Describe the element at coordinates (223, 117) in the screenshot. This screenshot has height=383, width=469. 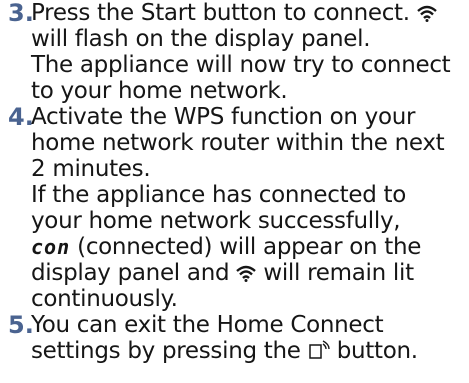
I see `step-text: Activate the WPS function on your` at that location.